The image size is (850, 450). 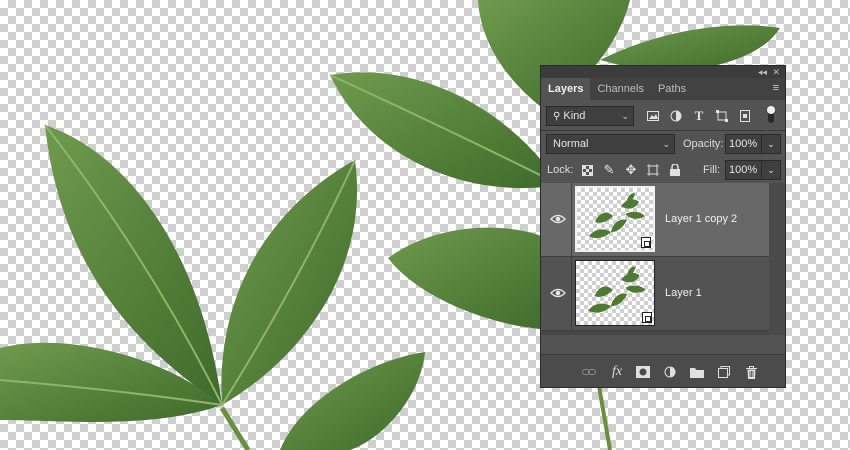 I want to click on fill-dropdown-button: ⌄, so click(x=771, y=170).